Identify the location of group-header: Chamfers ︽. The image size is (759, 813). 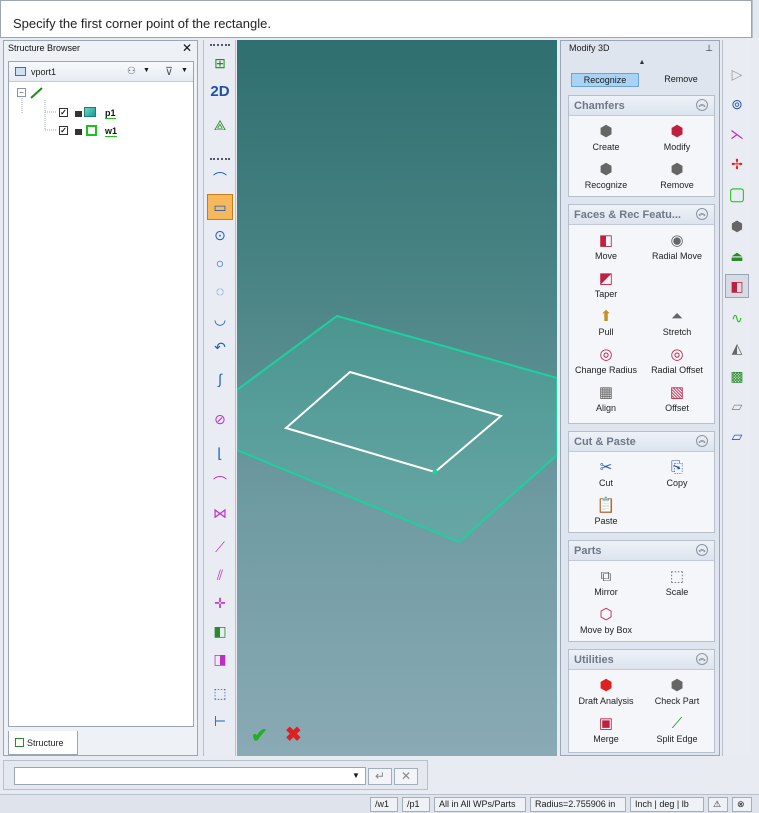
(641, 106).